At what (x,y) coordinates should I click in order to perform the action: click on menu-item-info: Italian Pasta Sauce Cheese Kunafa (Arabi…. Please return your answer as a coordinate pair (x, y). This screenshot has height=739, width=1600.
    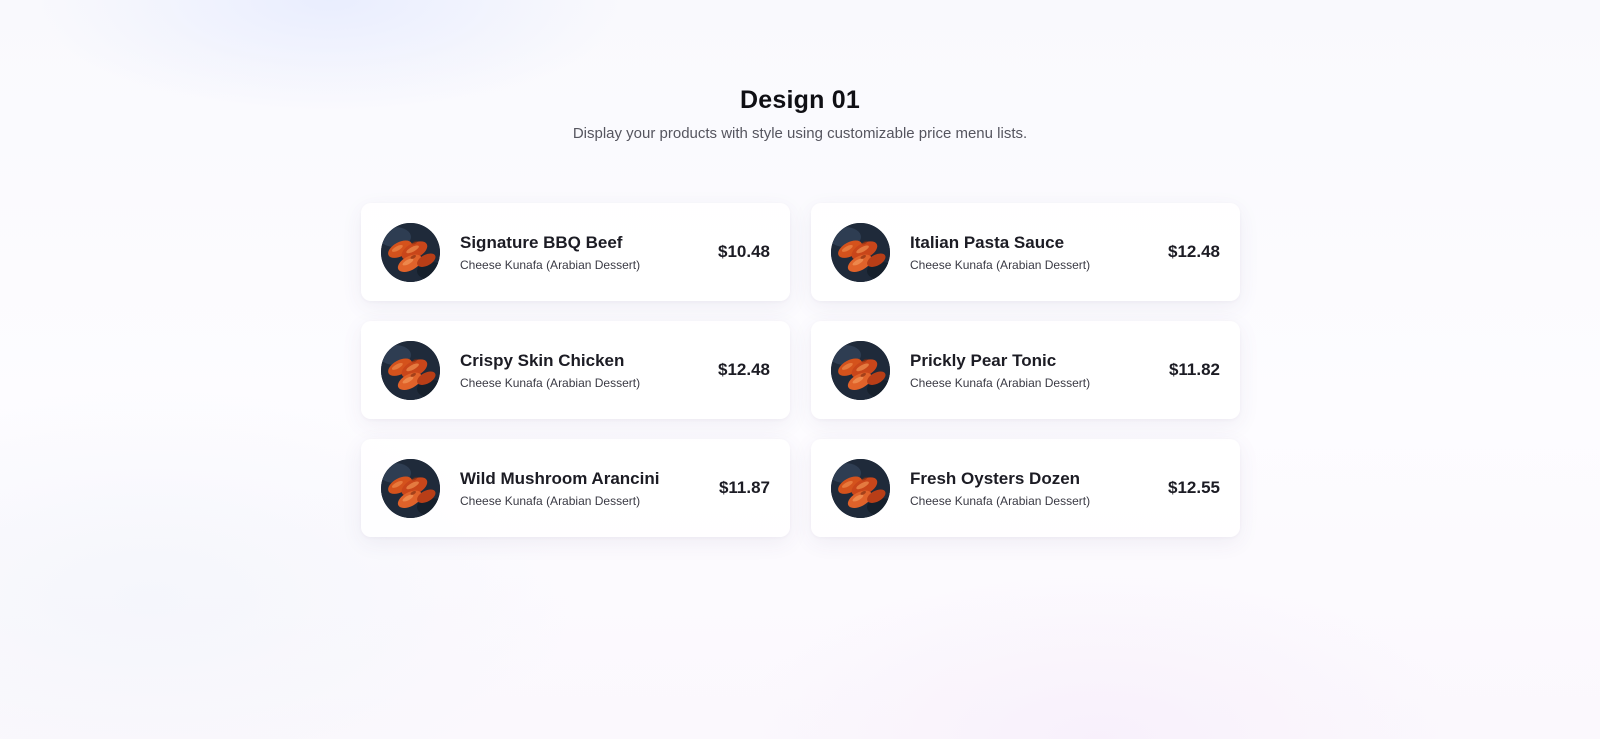
    Looking at the image, I should click on (1034, 252).